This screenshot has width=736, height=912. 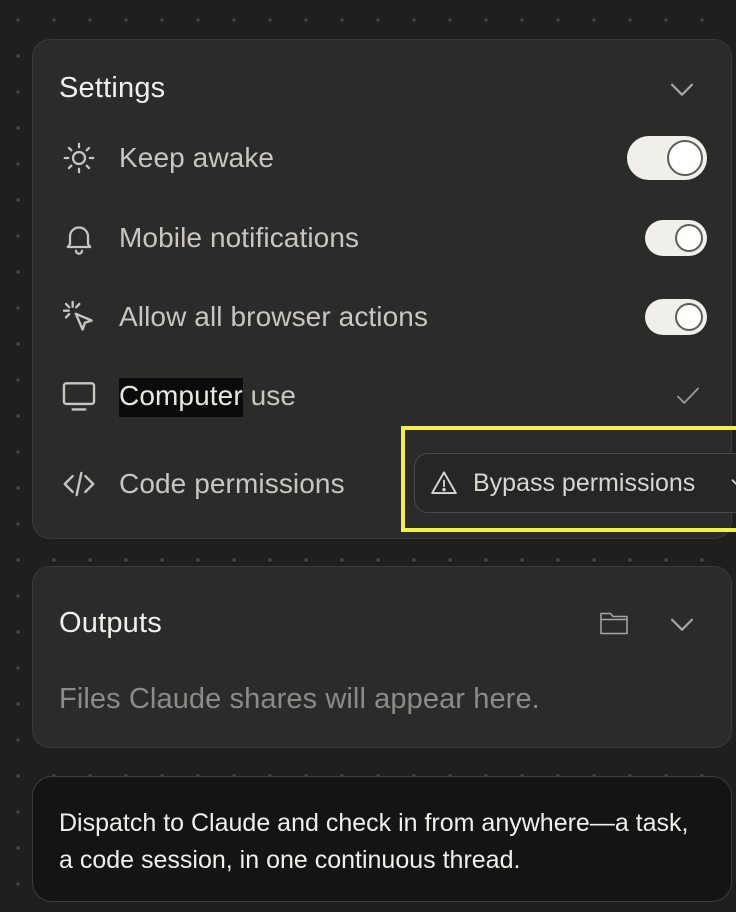 I want to click on code-permissions-label: Code permissions, so click(x=232, y=483).